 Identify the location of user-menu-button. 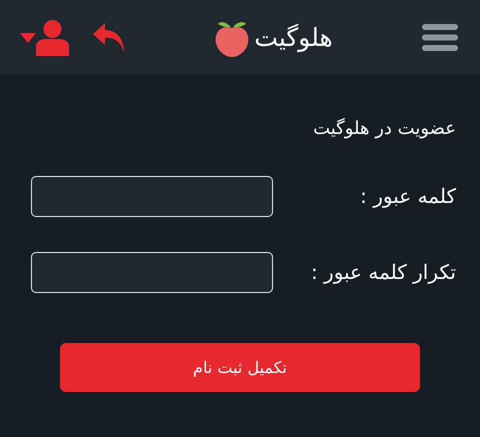
(44, 38).